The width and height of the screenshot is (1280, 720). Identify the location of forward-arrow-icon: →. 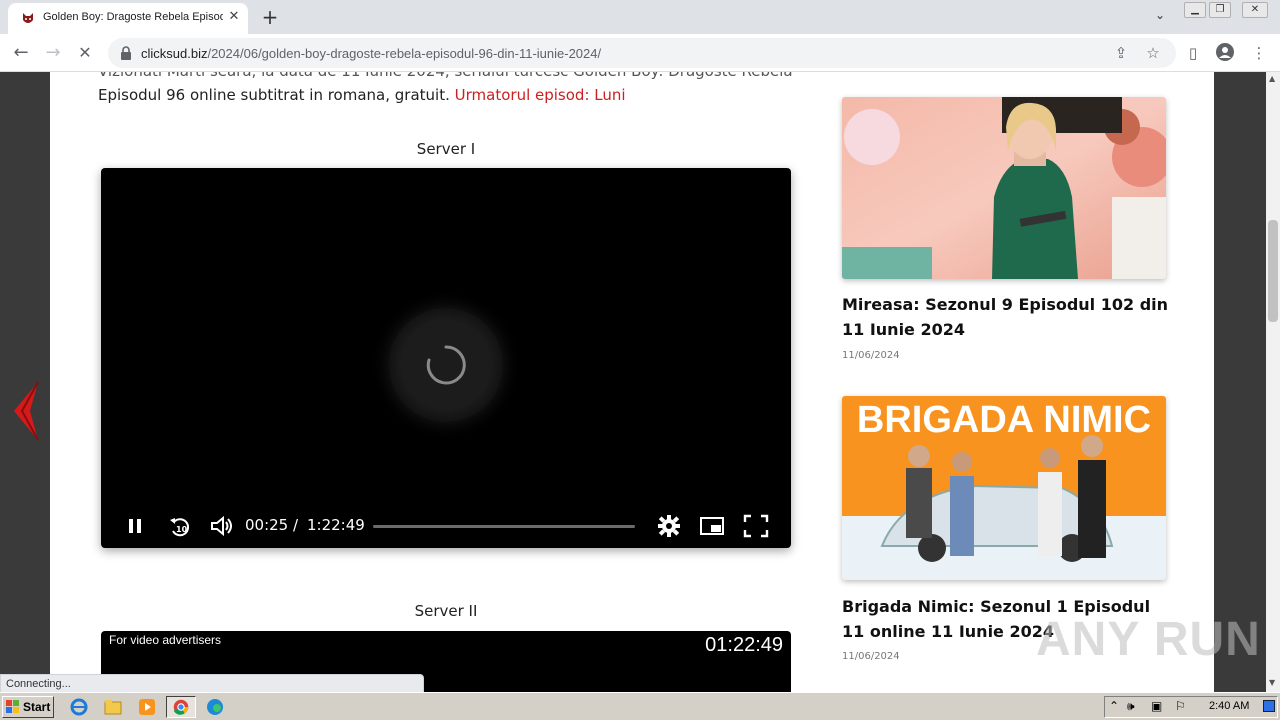
(53, 53).